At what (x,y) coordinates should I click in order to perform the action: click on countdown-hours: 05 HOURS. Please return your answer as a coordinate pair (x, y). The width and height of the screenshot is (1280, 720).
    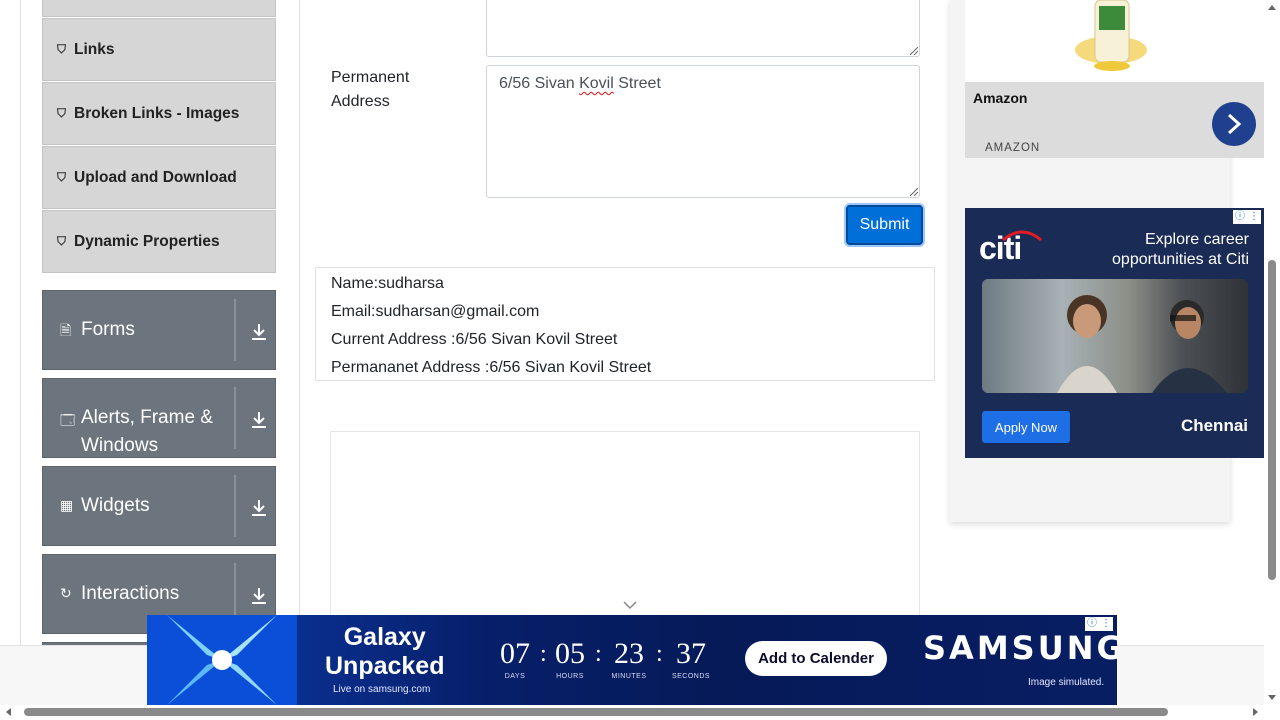
    Looking at the image, I should click on (570, 658).